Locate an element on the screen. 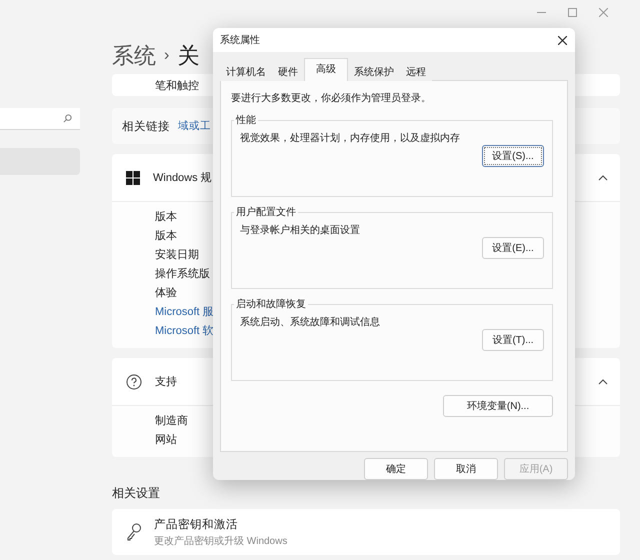  related-link: 域或工 is located at coordinates (194, 126).